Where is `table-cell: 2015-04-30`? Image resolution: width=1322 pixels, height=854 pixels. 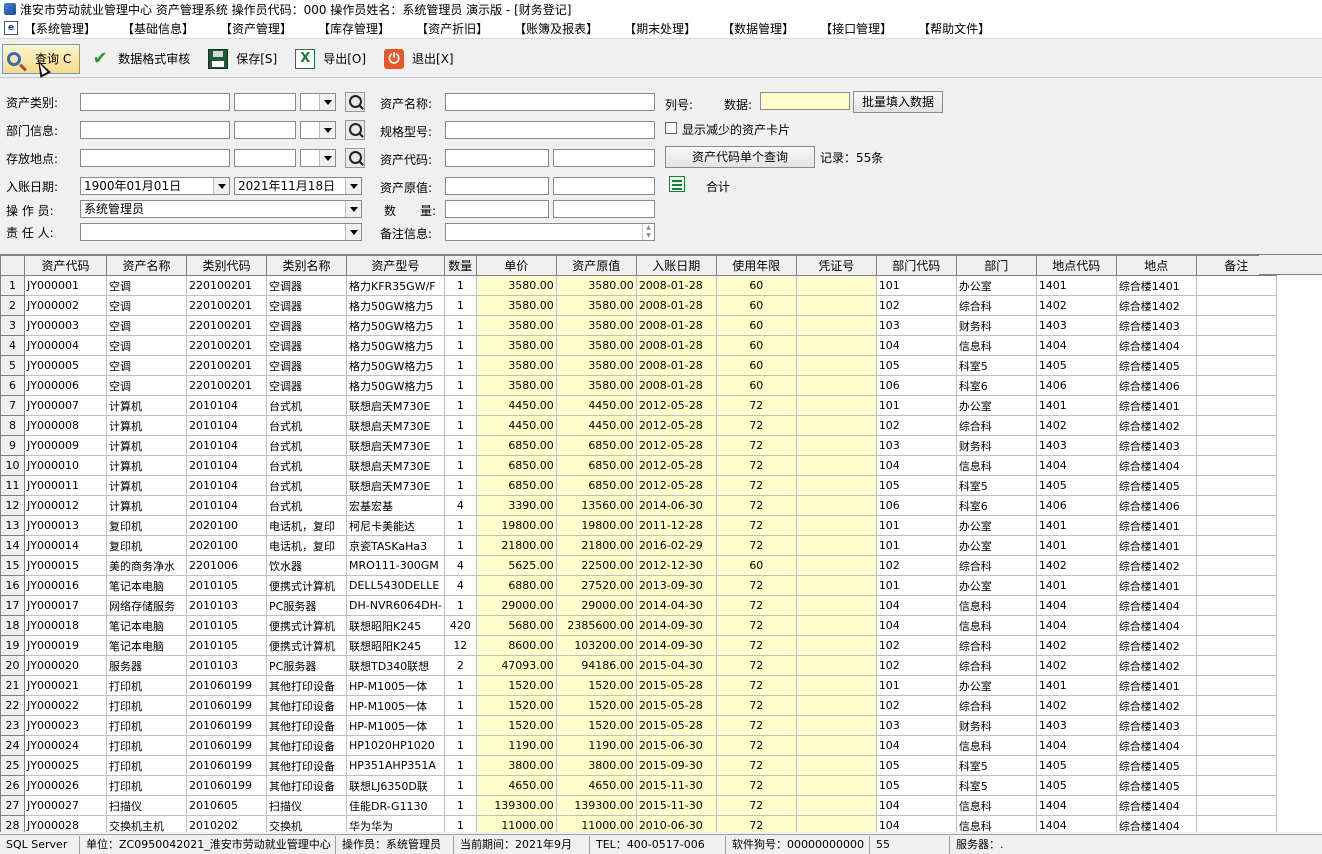 table-cell: 2015-04-30 is located at coordinates (676, 665).